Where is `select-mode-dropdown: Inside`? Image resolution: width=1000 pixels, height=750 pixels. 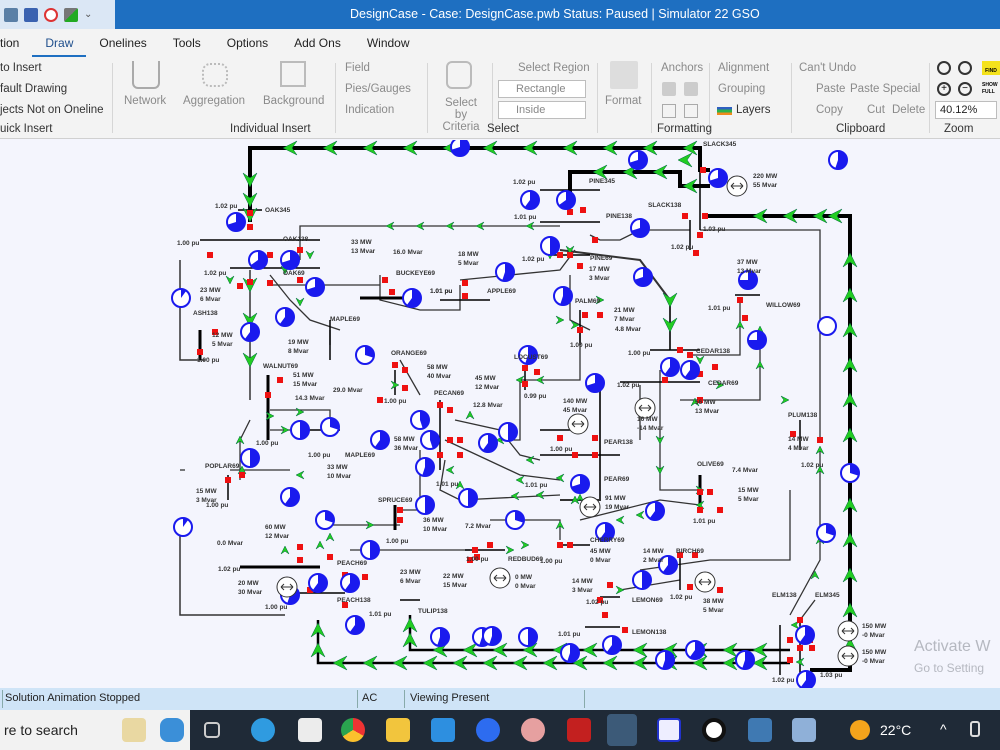 select-mode-dropdown: Inside is located at coordinates (542, 110).